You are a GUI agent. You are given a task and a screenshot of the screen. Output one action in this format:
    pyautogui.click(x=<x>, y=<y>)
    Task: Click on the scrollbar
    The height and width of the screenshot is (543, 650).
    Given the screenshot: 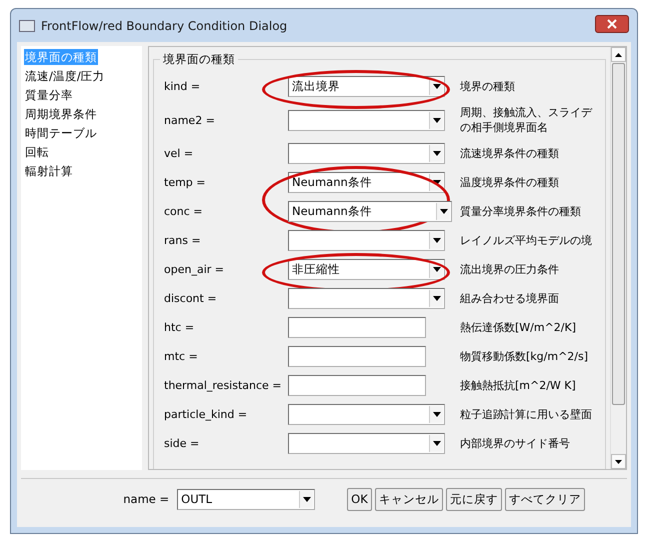 What is the action you would take?
    pyautogui.click(x=618, y=258)
    